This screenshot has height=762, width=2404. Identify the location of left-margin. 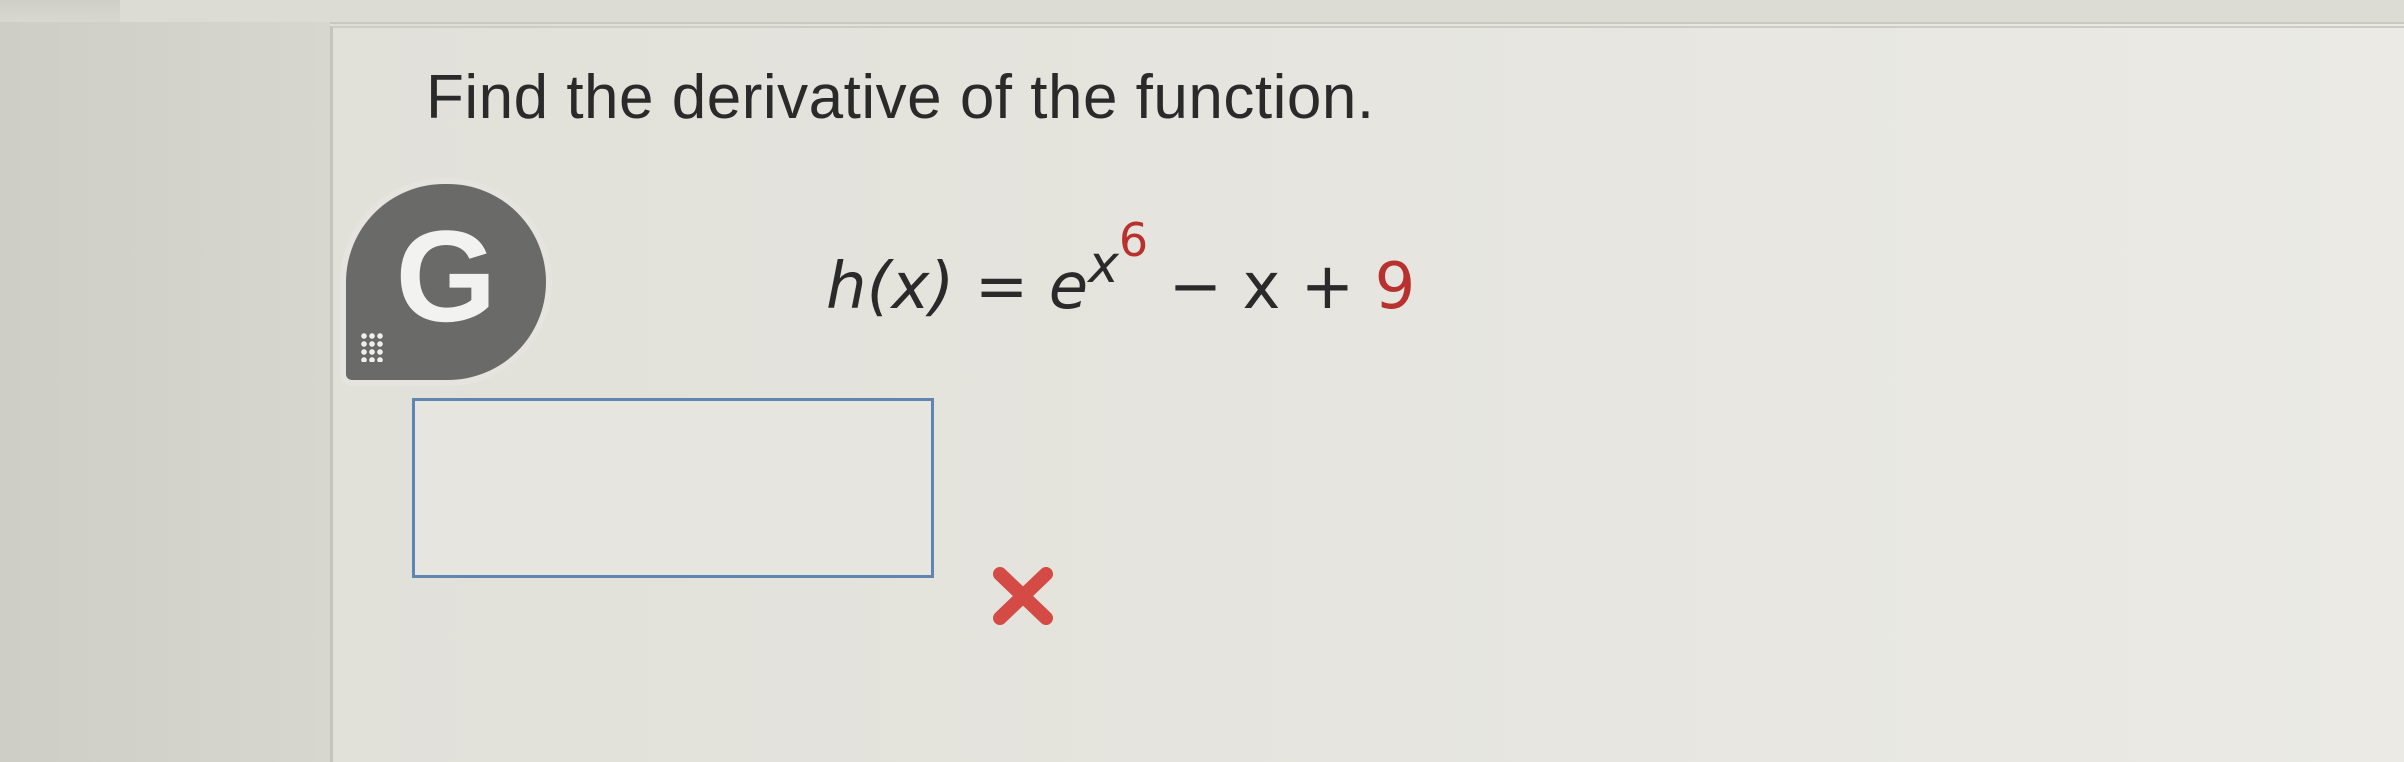
(165, 392).